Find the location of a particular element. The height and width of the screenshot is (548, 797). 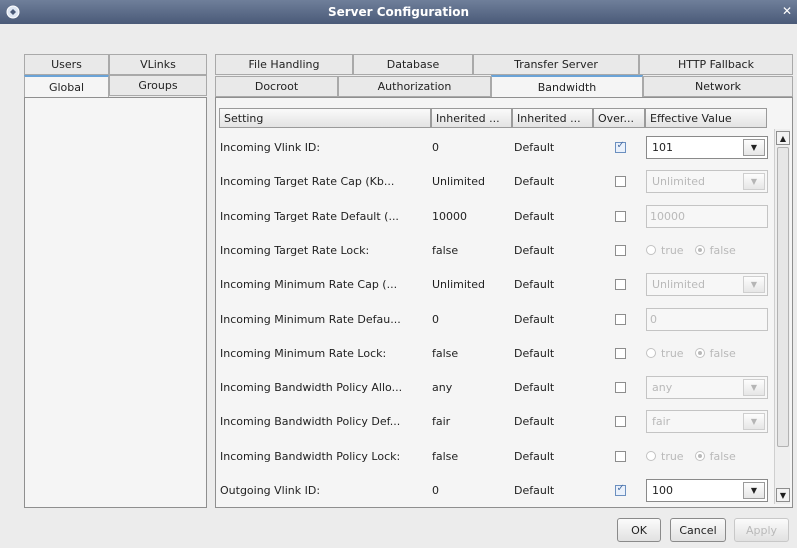

inherited-value: any is located at coordinates (442, 387).